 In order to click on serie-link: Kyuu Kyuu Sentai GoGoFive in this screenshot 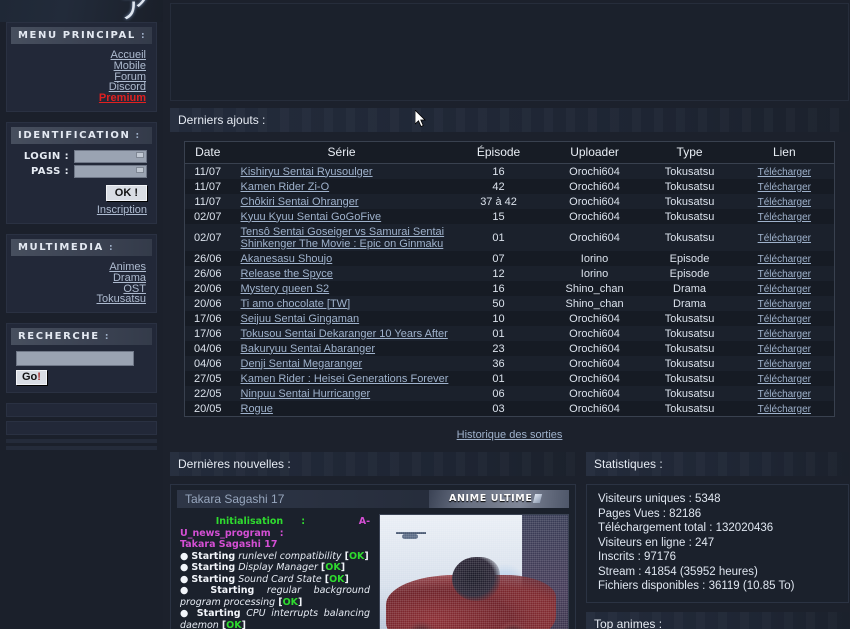, I will do `click(311, 217)`.